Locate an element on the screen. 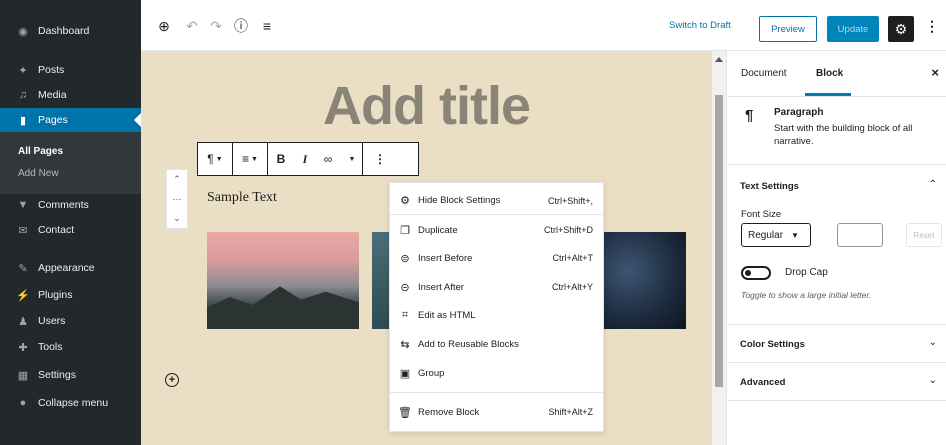 Image resolution: width=946 pixels, height=445 pixels. collapse-icon: ● is located at coordinates (23, 403).